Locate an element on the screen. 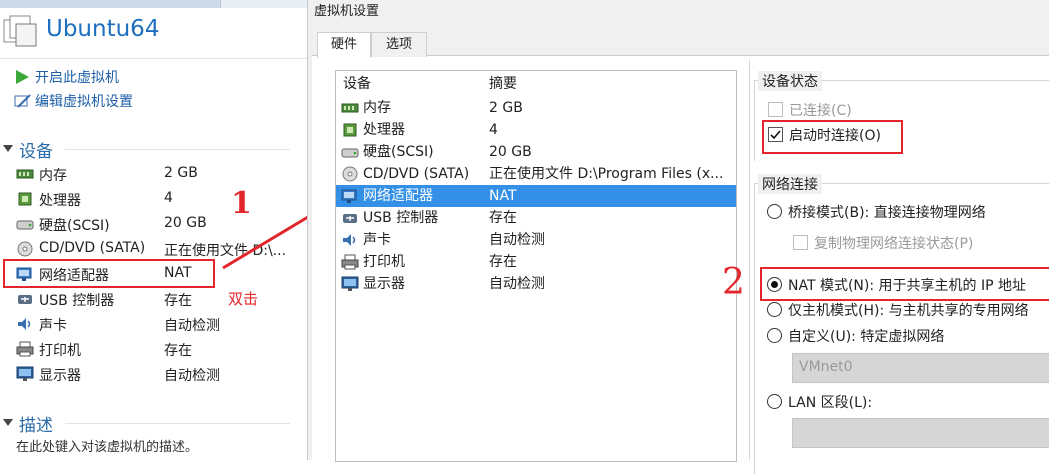 The height and width of the screenshot is (474, 1049). hardware-row: 打印机 存在 is located at coordinates (536, 262).